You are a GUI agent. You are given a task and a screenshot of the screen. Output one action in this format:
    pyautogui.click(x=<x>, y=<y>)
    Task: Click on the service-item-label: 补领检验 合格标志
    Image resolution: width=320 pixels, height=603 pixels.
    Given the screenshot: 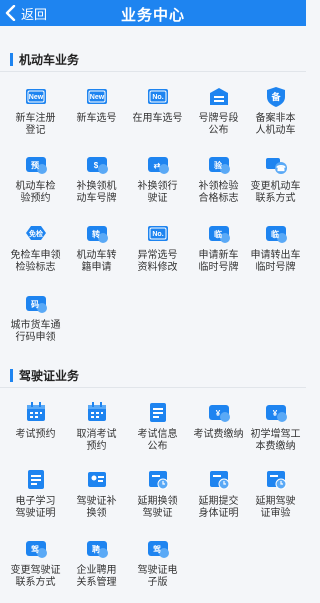 What is the action you would take?
    pyautogui.click(x=218, y=192)
    